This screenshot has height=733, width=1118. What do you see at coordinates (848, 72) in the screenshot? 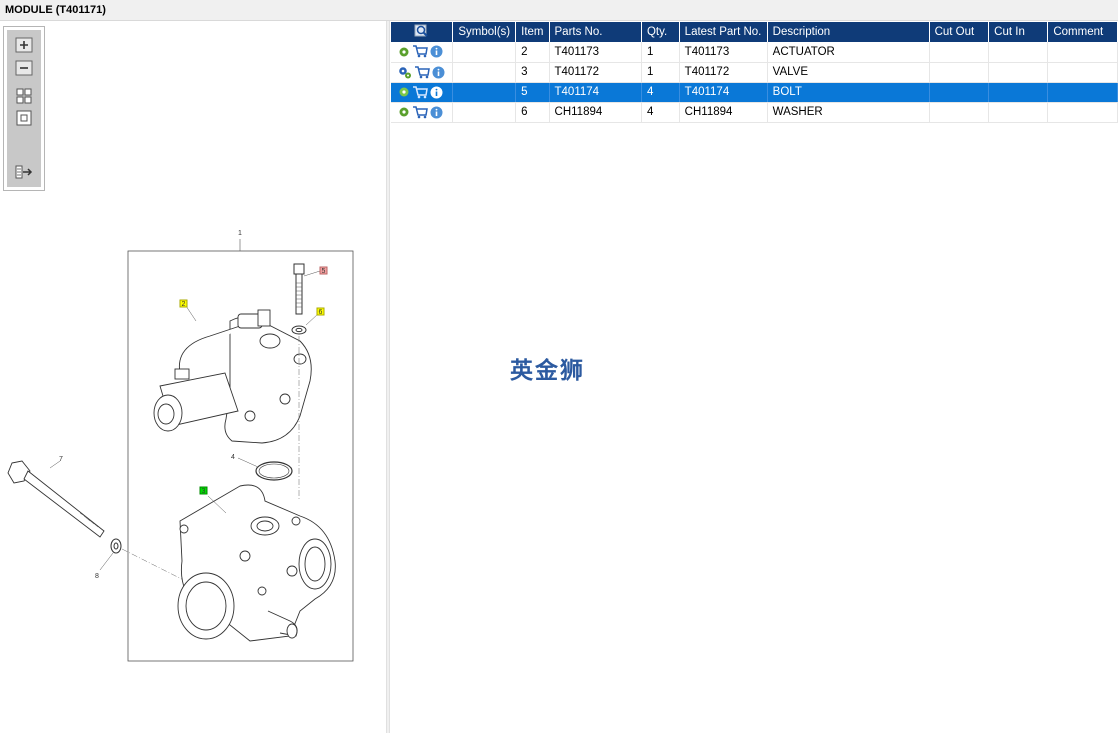
I see `cell-description: VALVE` at bounding box center [848, 72].